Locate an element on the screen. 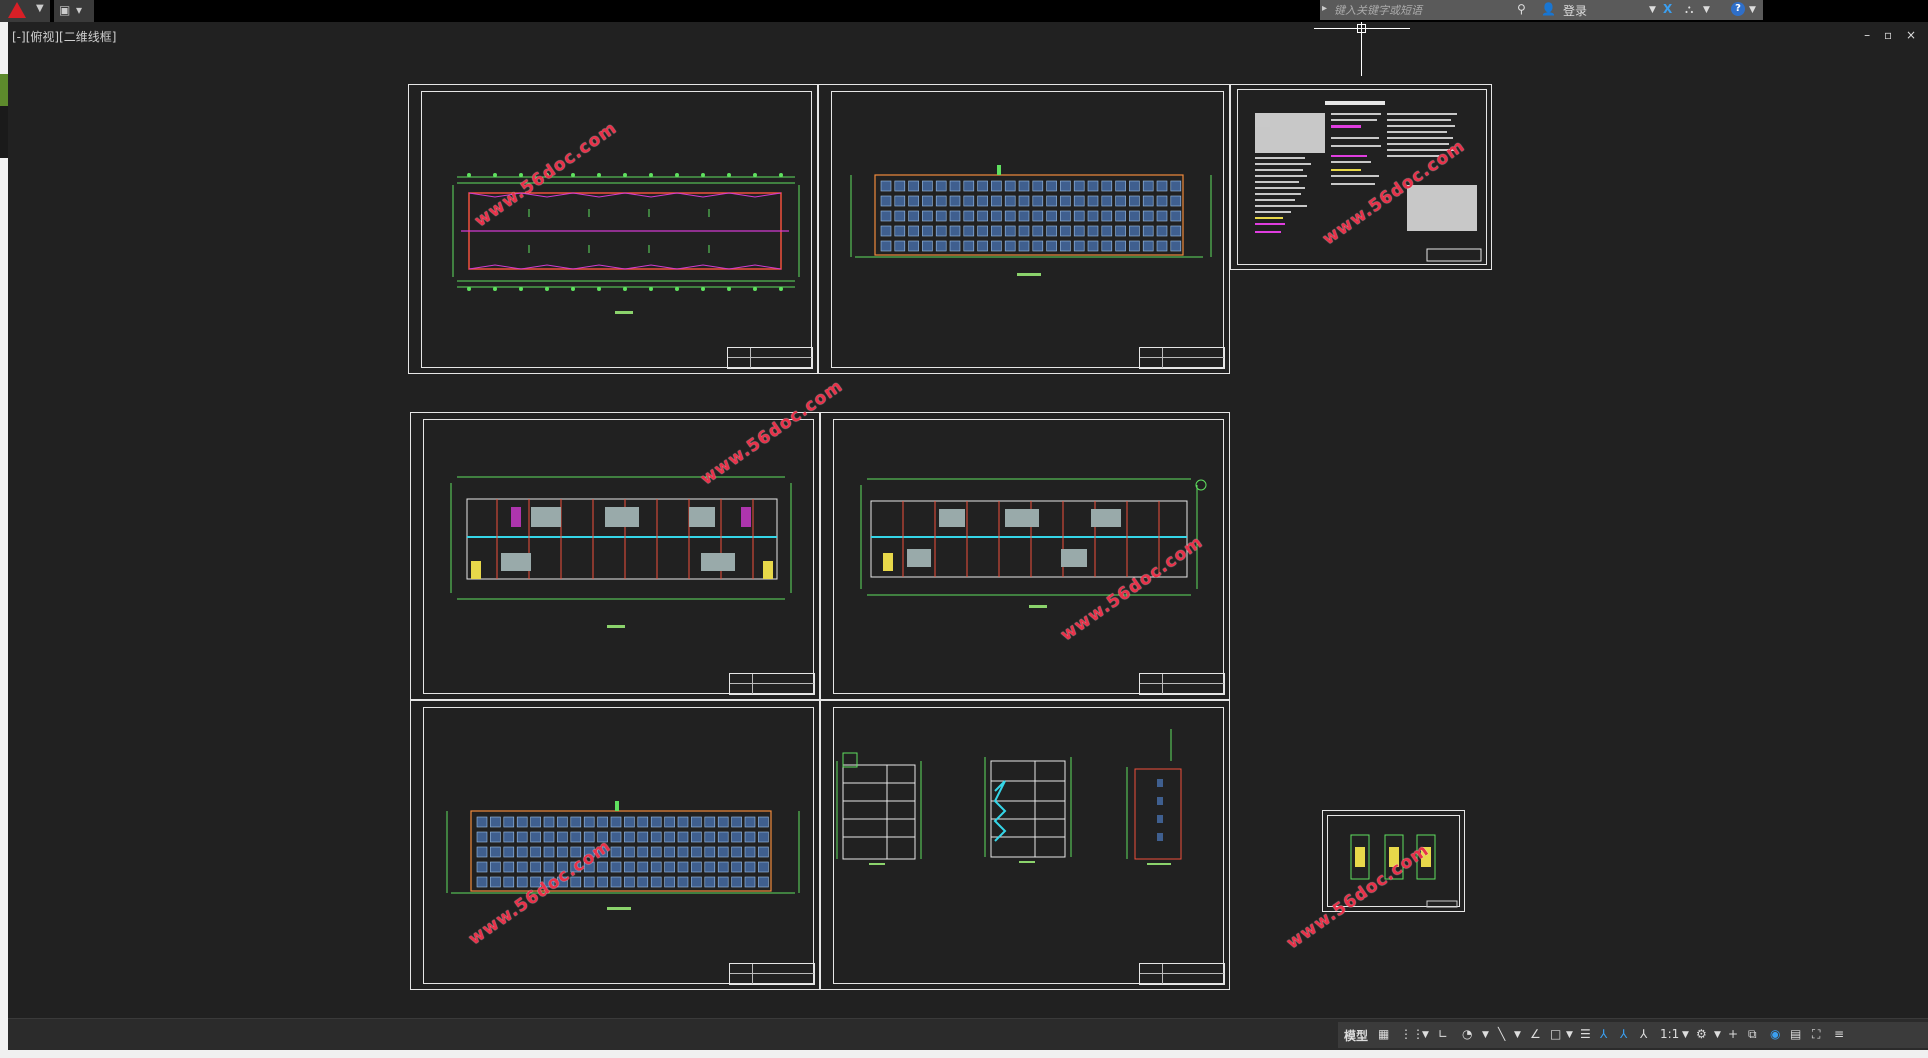 This screenshot has width=1928, height=1058. isolate-icon: ⧉ is located at coordinates (1752, 1034).